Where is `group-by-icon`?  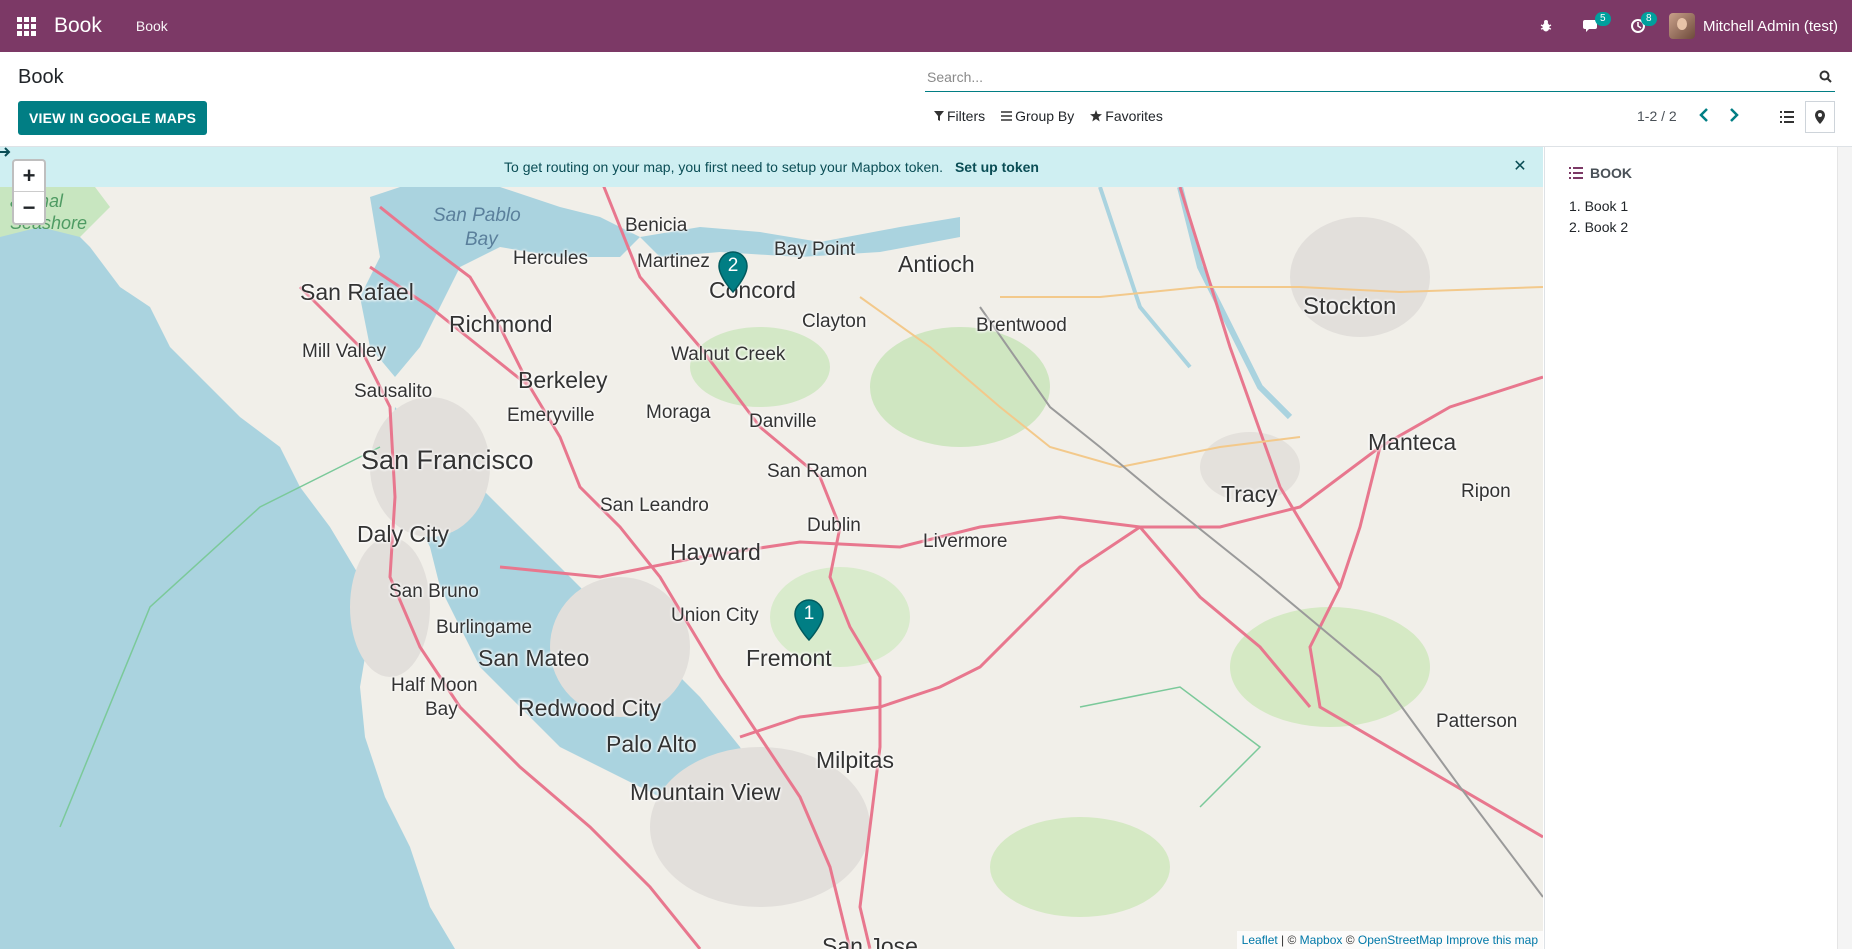
group-by-icon is located at coordinates (1007, 116).